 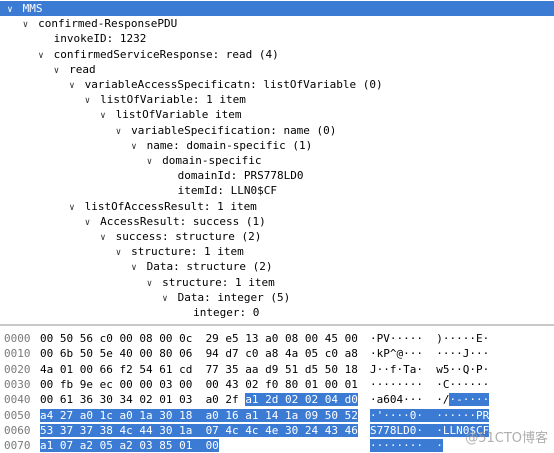 What do you see at coordinates (237, 176) in the screenshot?
I see `tree-node-label: domainId: PRS778LD0` at bounding box center [237, 176].